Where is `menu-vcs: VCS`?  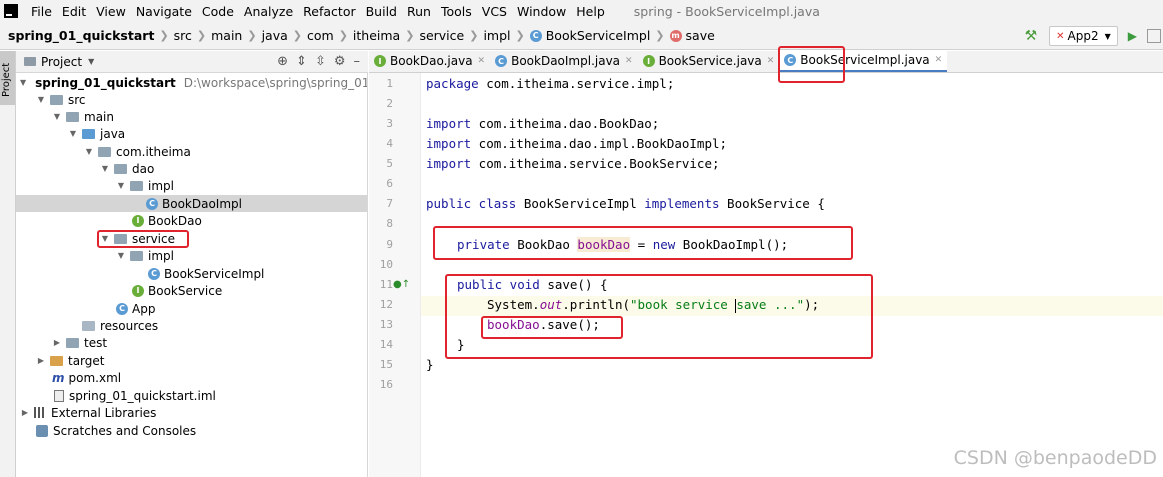 menu-vcs: VCS is located at coordinates (494, 11).